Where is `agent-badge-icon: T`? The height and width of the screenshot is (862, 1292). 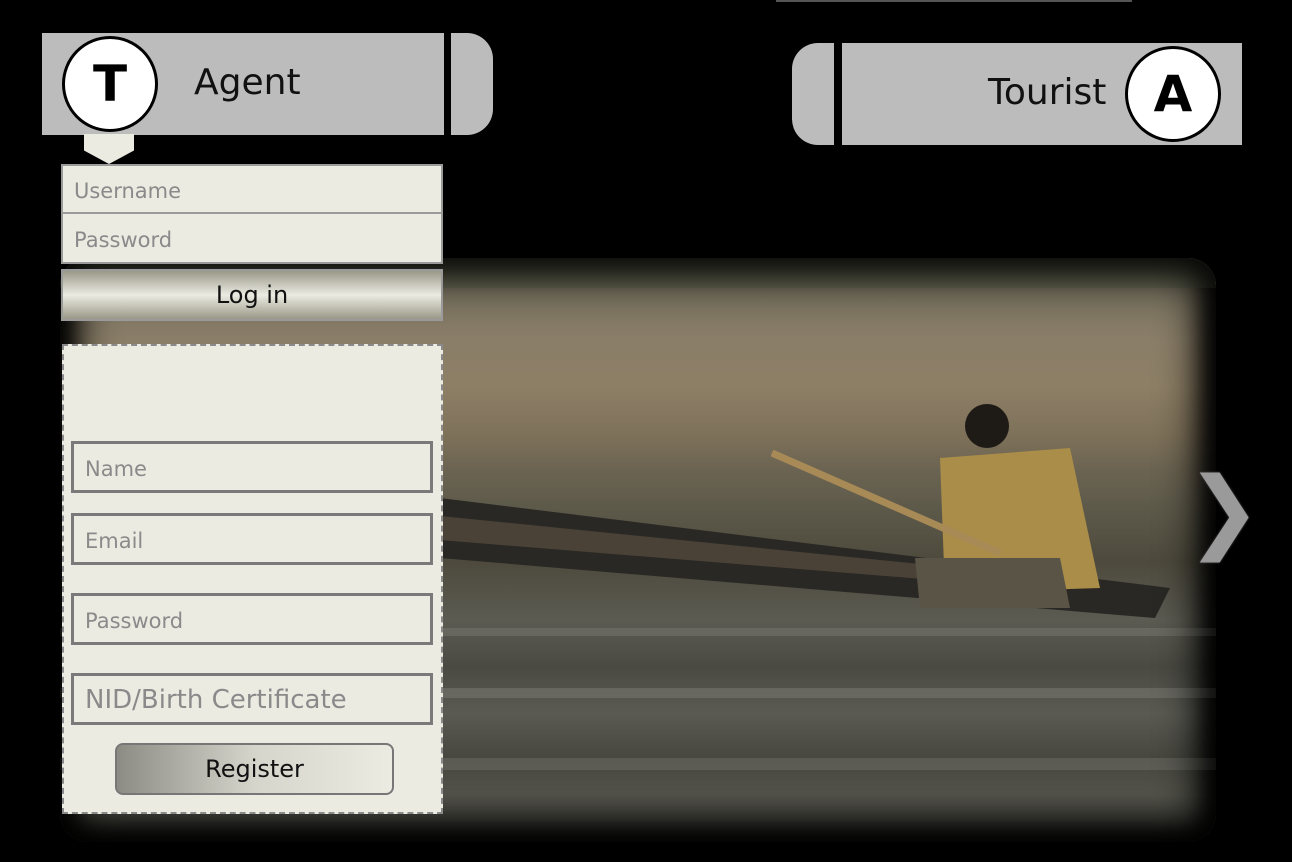
agent-badge-icon: T is located at coordinates (110, 84).